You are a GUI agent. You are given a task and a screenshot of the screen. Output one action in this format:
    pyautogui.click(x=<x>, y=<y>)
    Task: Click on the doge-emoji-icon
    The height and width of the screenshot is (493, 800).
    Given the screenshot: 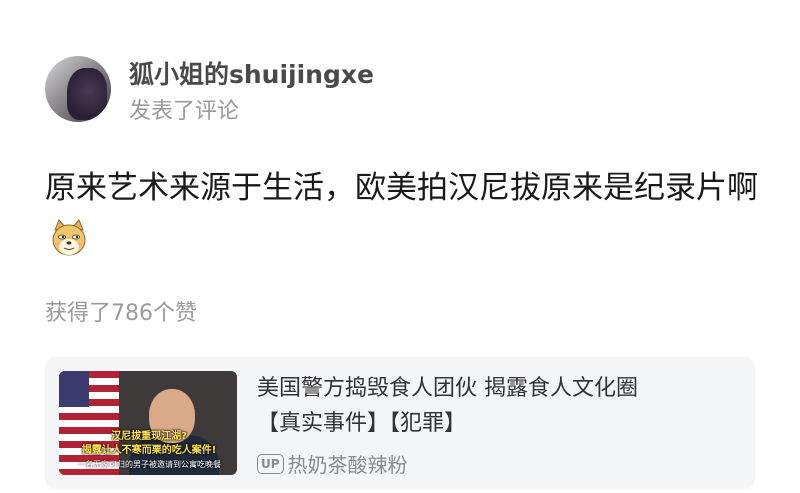 What is the action you would take?
    pyautogui.click(x=69, y=237)
    